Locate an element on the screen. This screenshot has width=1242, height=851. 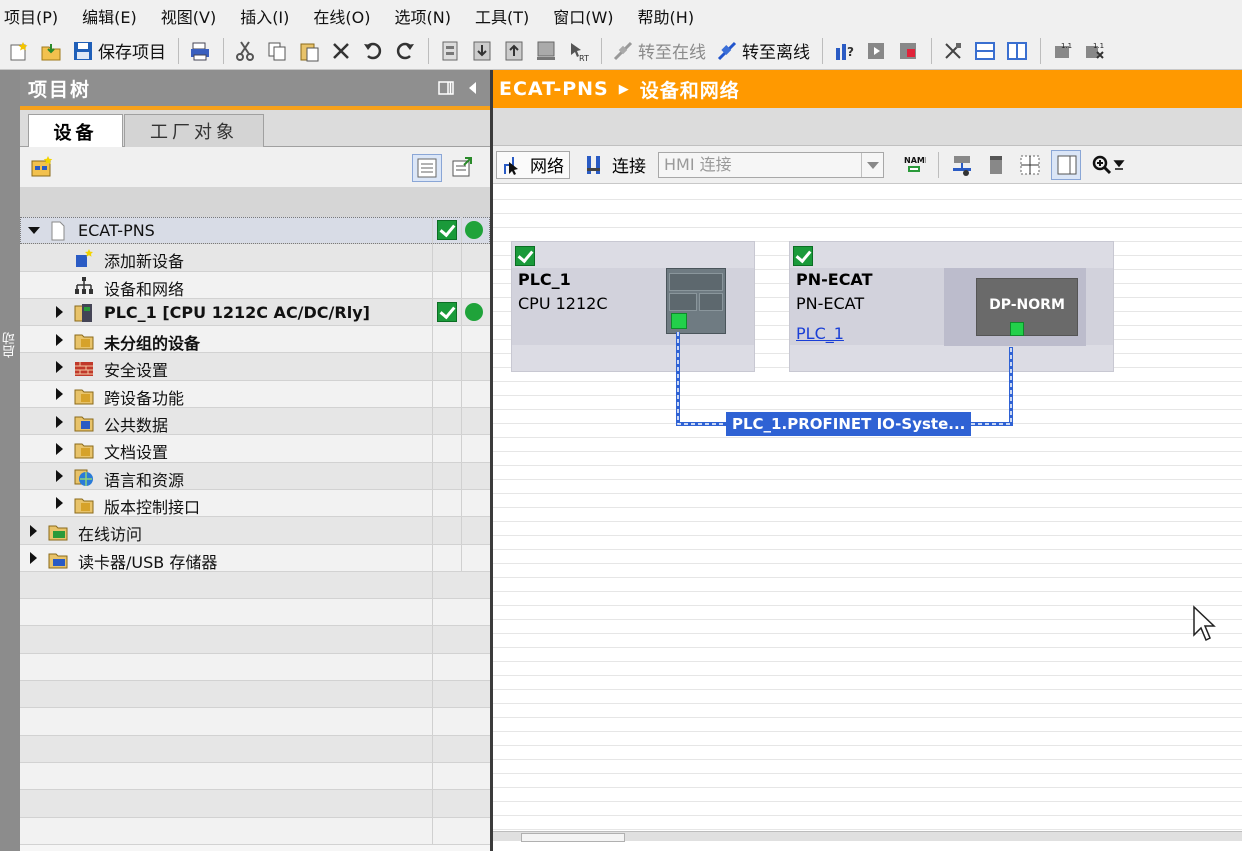
assign-device-name-icon: NAME is located at coordinates (915, 165).